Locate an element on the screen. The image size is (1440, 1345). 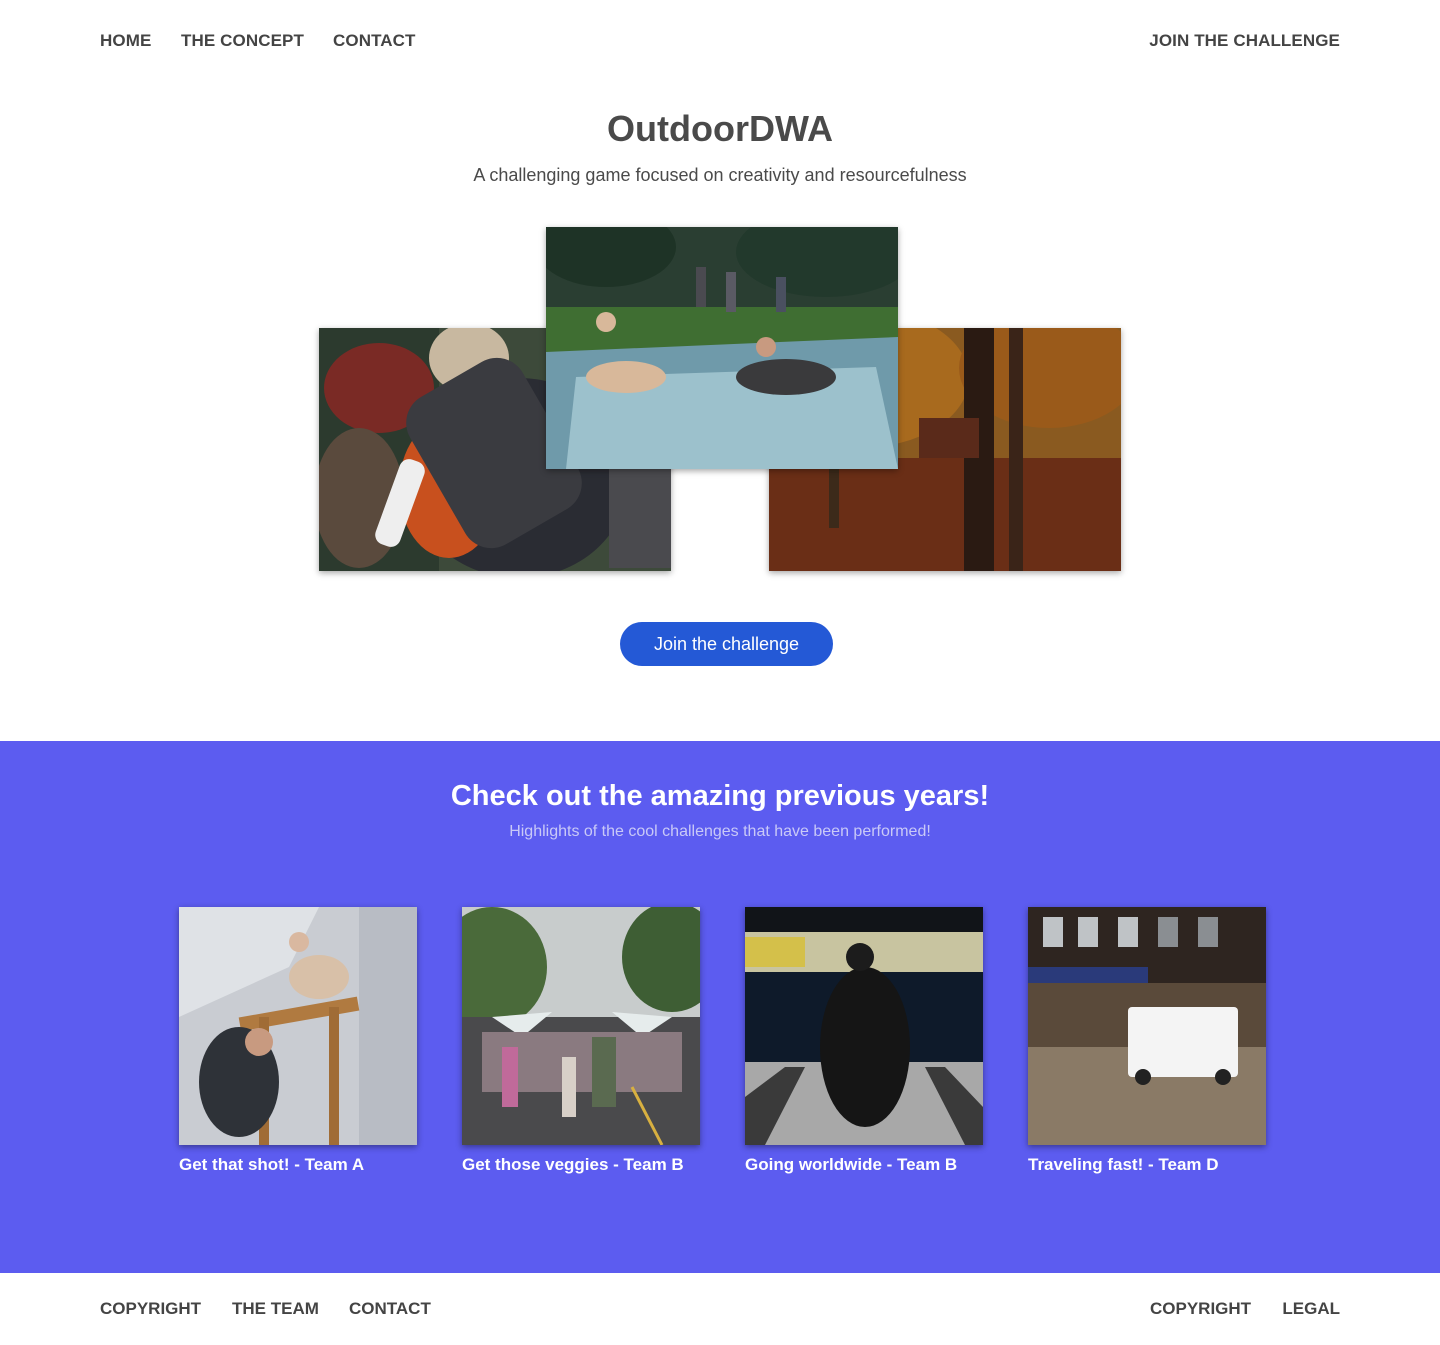
nav-join-link: JOIN THE CHALLENGE is located at coordinates (1244, 41).